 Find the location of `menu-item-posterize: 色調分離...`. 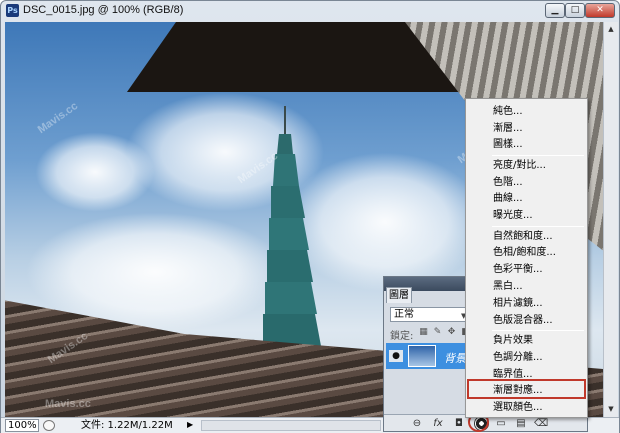

menu-item-posterize: 色調分離... is located at coordinates (526, 357).